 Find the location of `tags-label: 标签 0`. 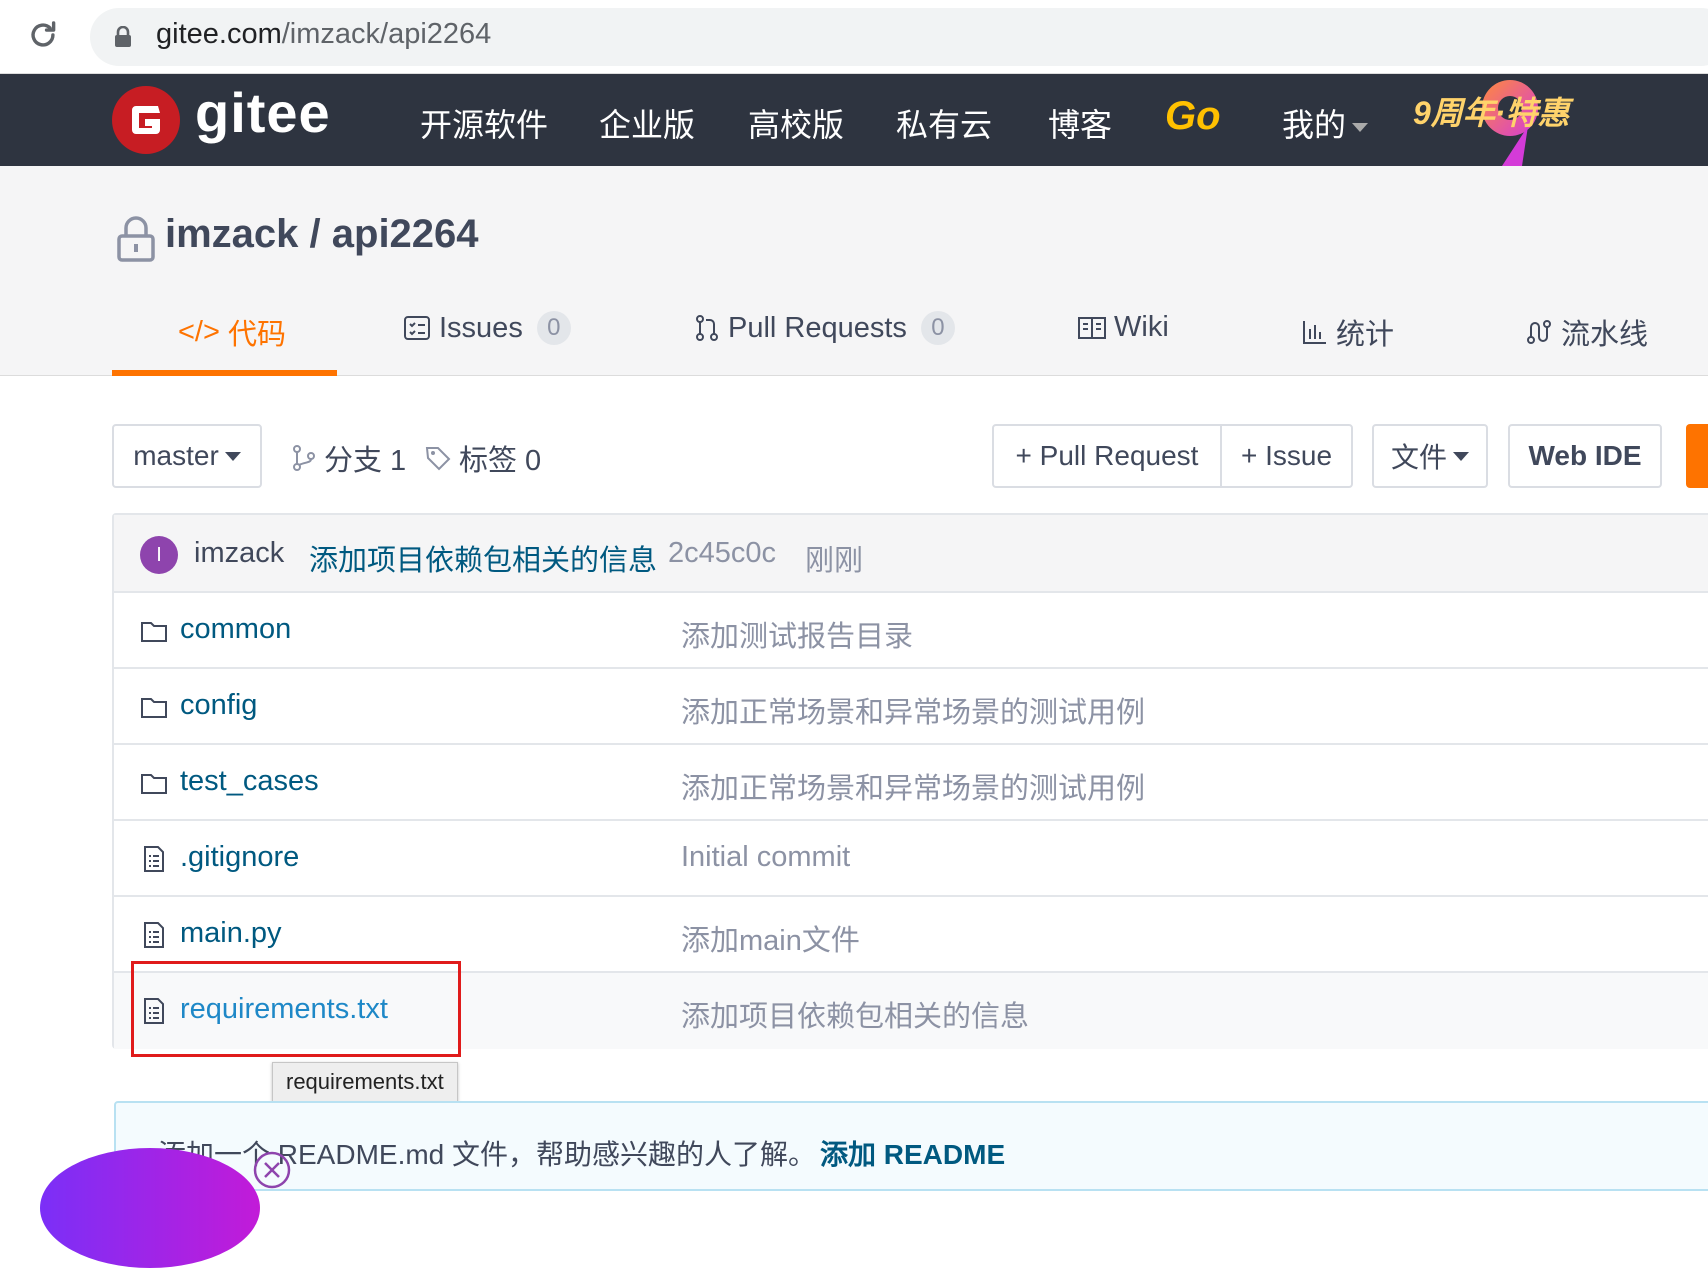

tags-label: 标签 0 is located at coordinates (500, 461).